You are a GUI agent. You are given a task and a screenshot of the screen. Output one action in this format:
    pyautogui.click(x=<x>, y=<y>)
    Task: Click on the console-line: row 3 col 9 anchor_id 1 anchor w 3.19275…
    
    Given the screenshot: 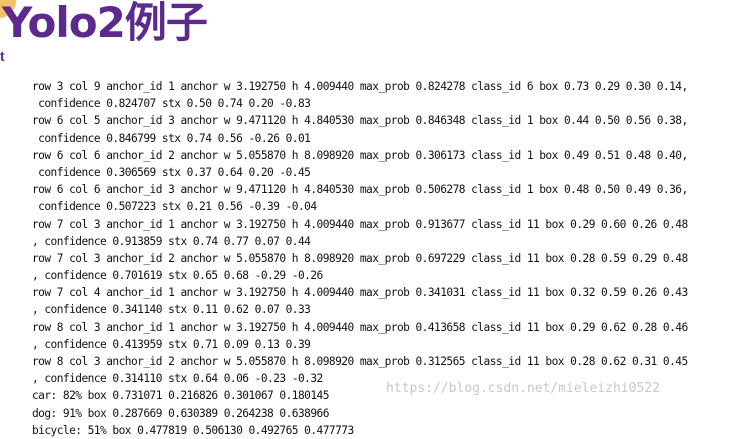 What is the action you would take?
    pyautogui.click(x=360, y=86)
    